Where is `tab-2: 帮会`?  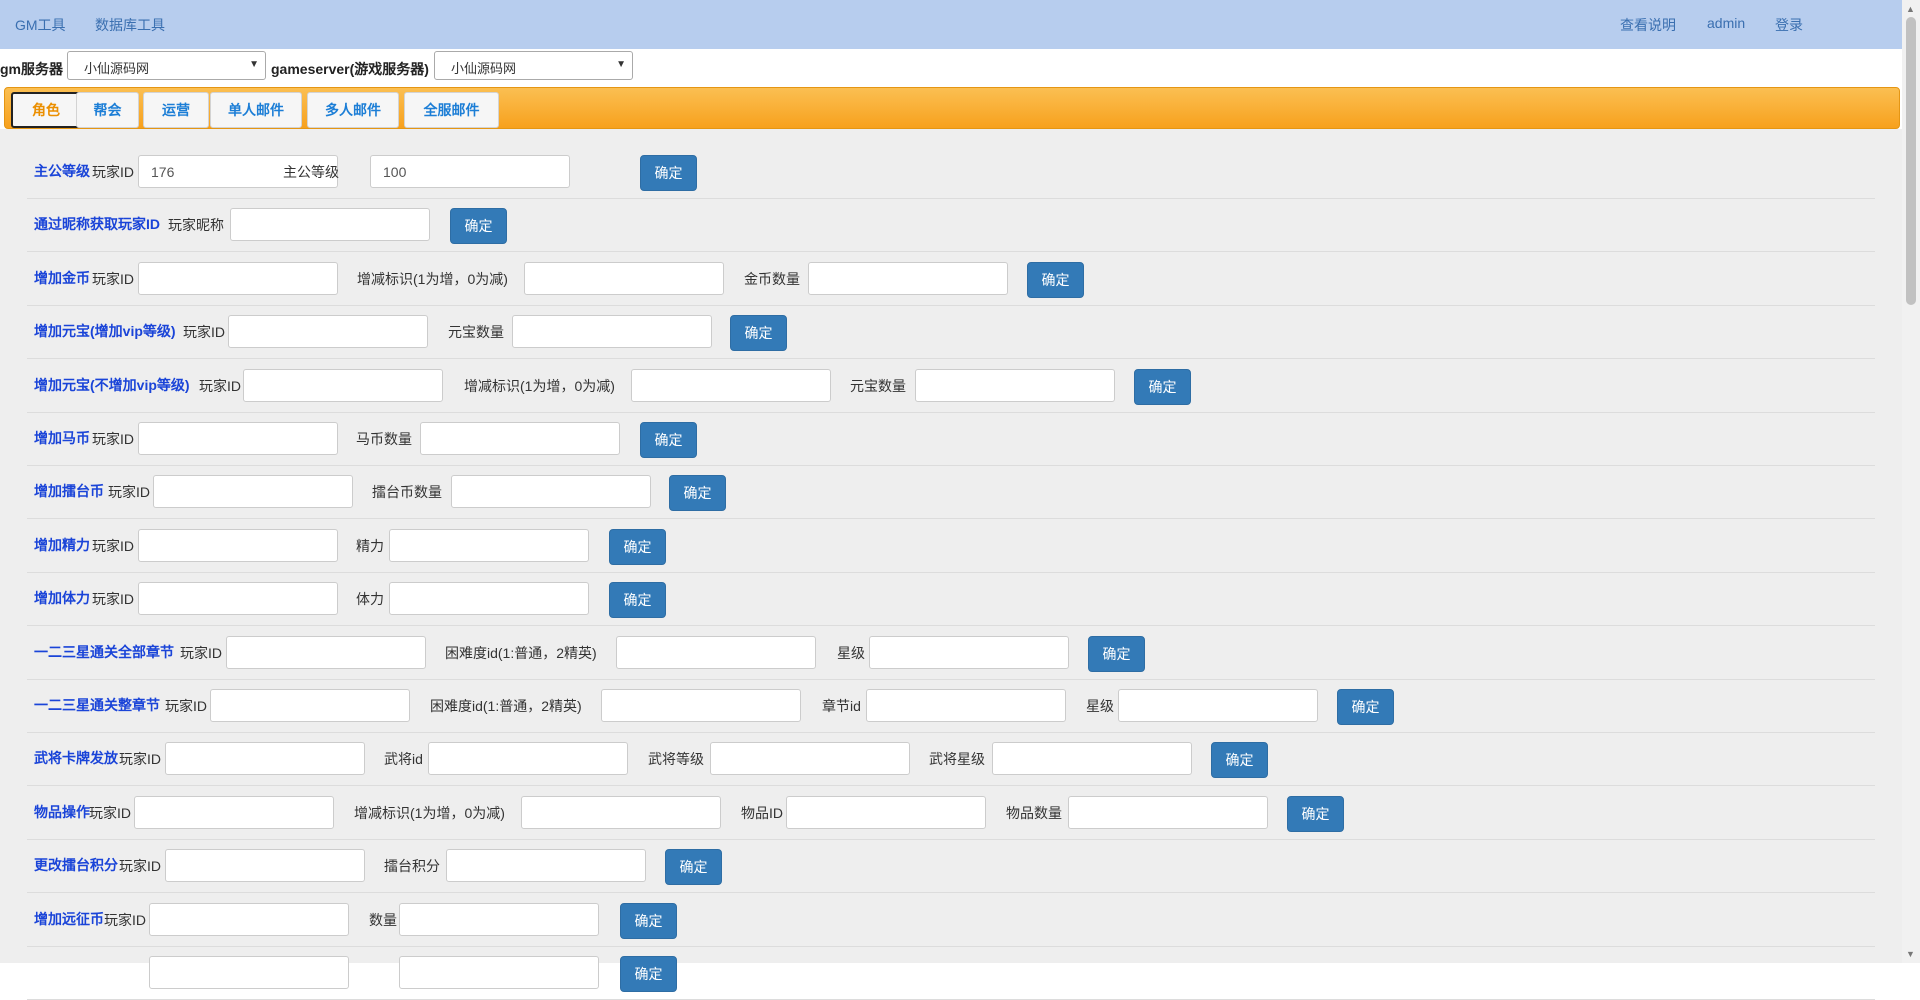 tab-2: 帮会 is located at coordinates (107, 110).